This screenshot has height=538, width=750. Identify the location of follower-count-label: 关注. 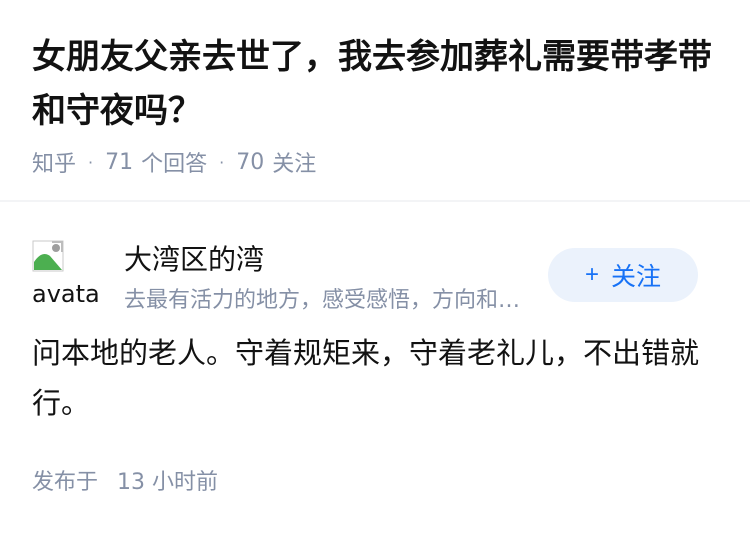
(294, 164).